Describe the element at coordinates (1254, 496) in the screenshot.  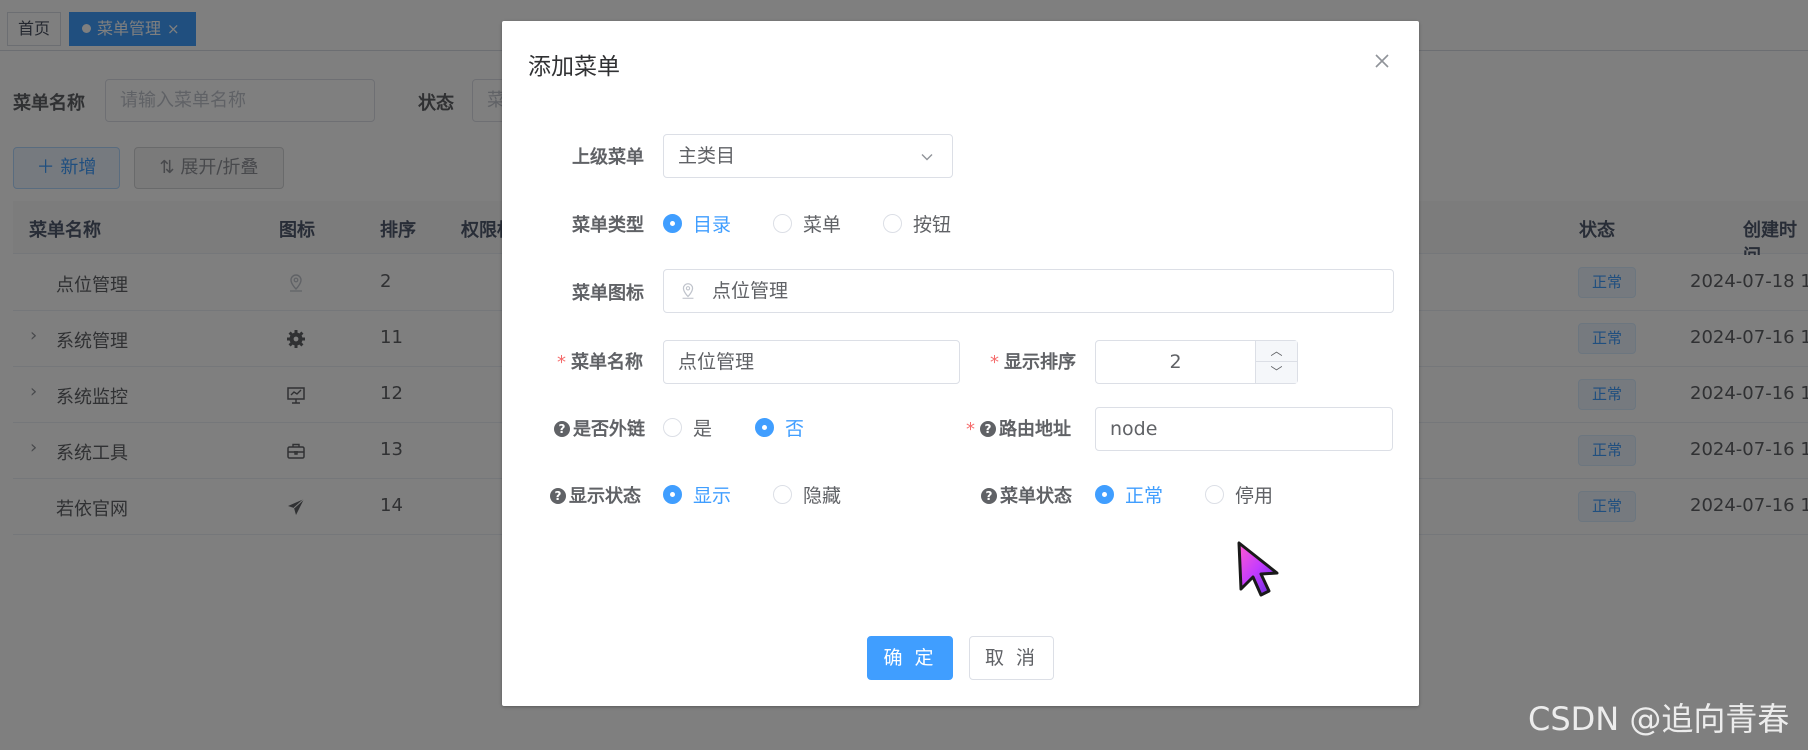
I see `radio-label: 停用` at that location.